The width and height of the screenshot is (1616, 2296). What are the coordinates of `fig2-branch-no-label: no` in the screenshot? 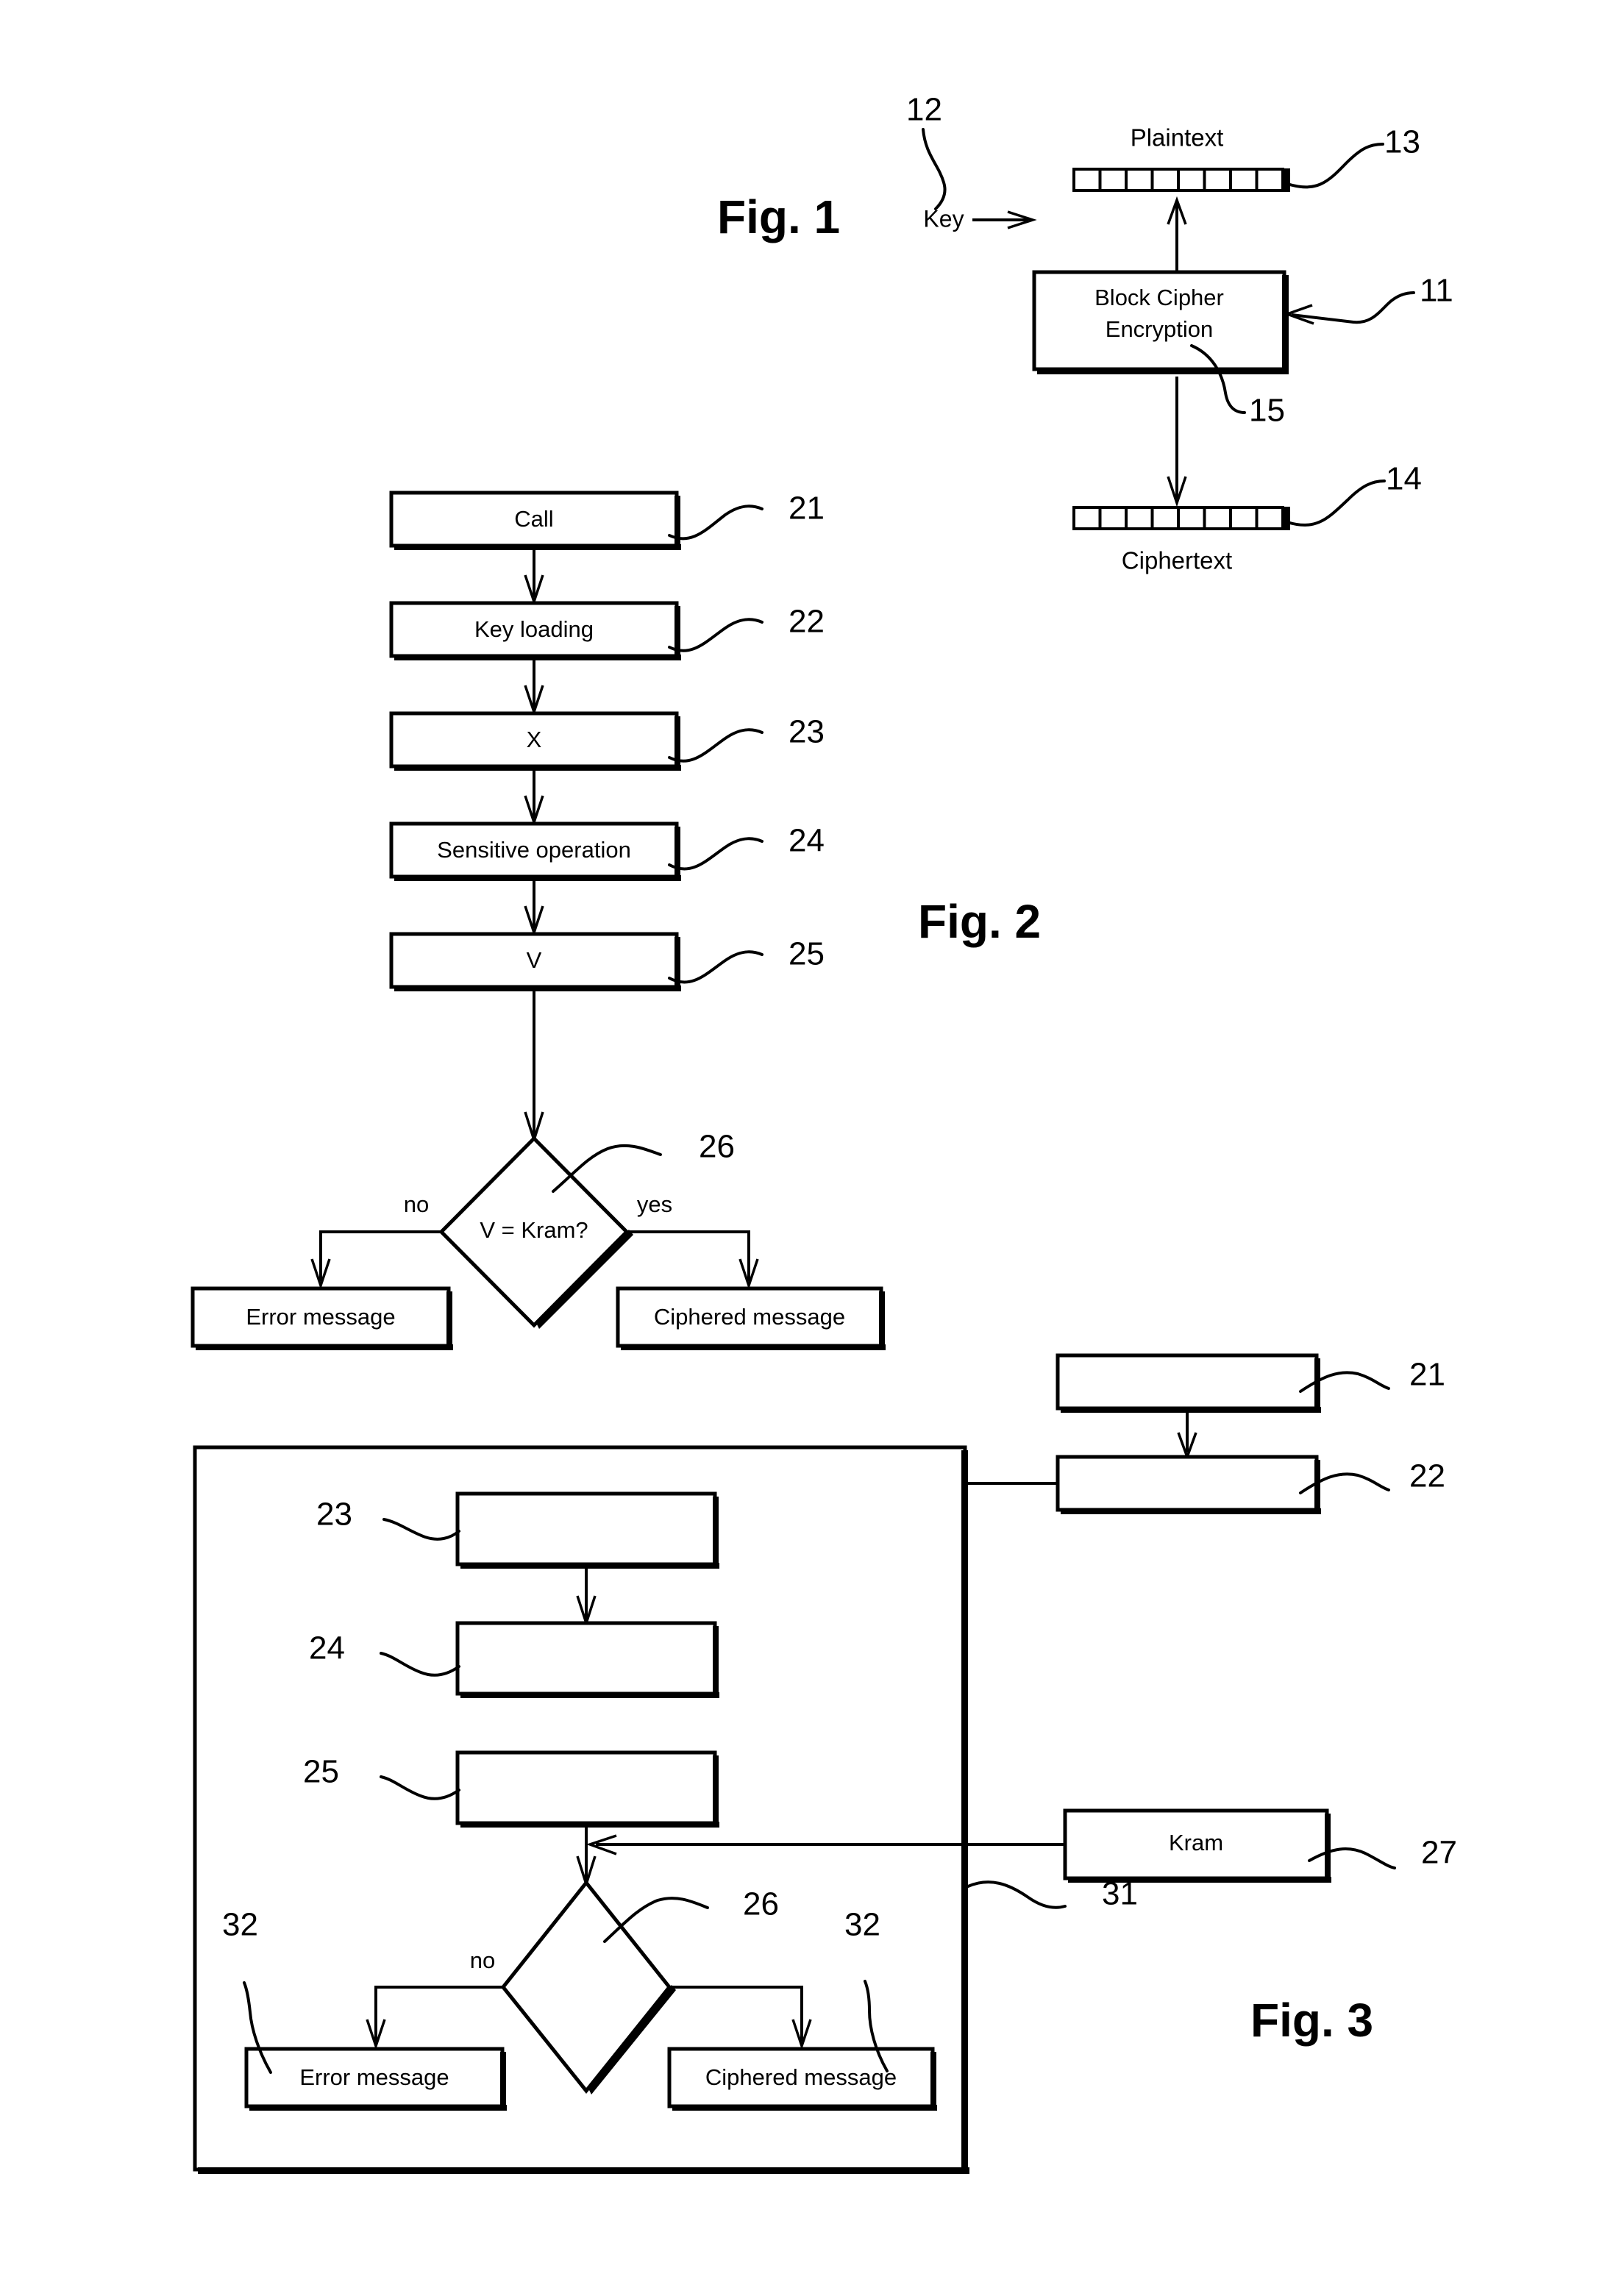 It's located at (416, 1204).